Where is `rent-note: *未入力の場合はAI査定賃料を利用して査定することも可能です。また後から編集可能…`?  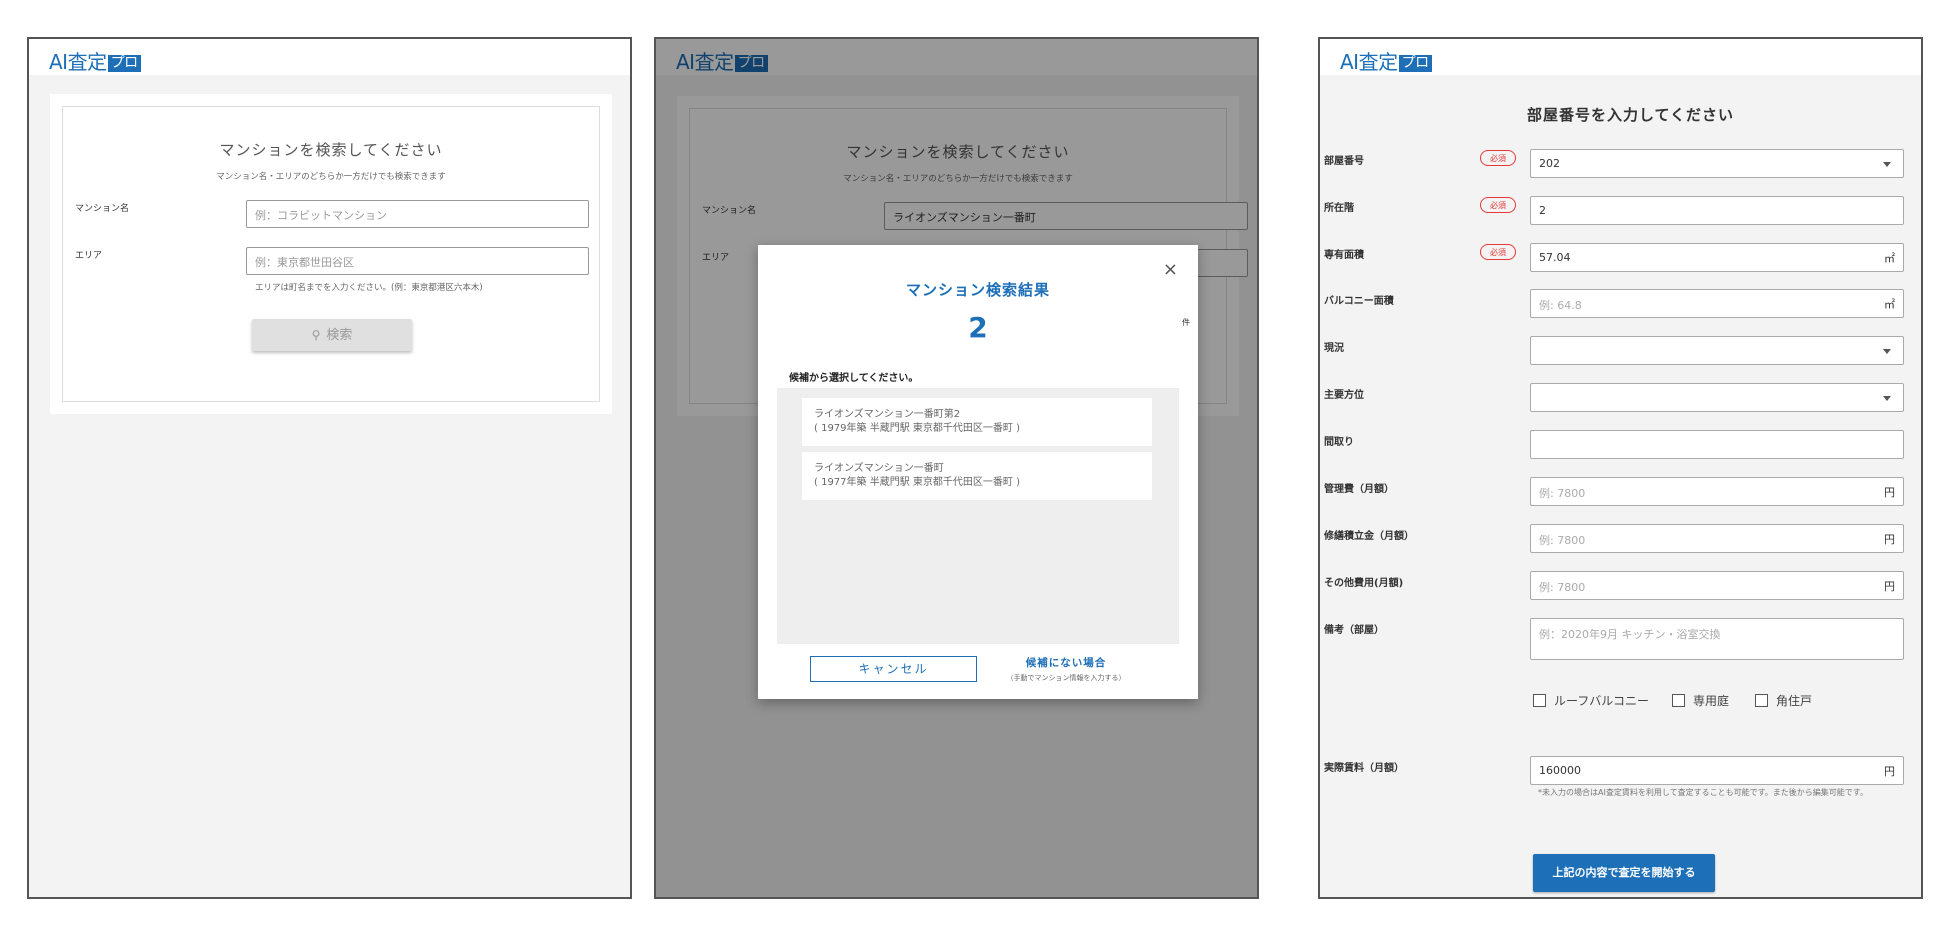 rent-note: *未入力の場合はAI査定賃料を利用して査定することも可能です。また後から編集可能… is located at coordinates (1703, 792).